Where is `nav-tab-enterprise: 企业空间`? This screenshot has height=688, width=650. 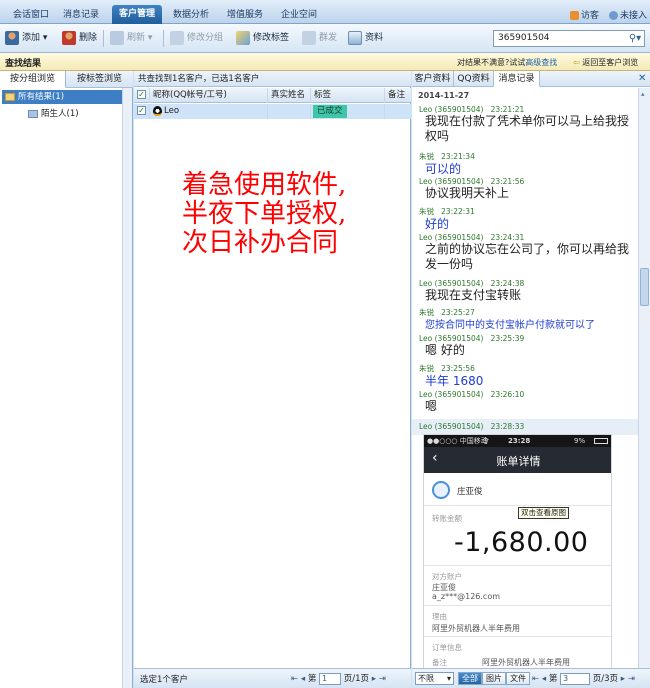 nav-tab-enterprise: 企业空间 is located at coordinates (299, 15).